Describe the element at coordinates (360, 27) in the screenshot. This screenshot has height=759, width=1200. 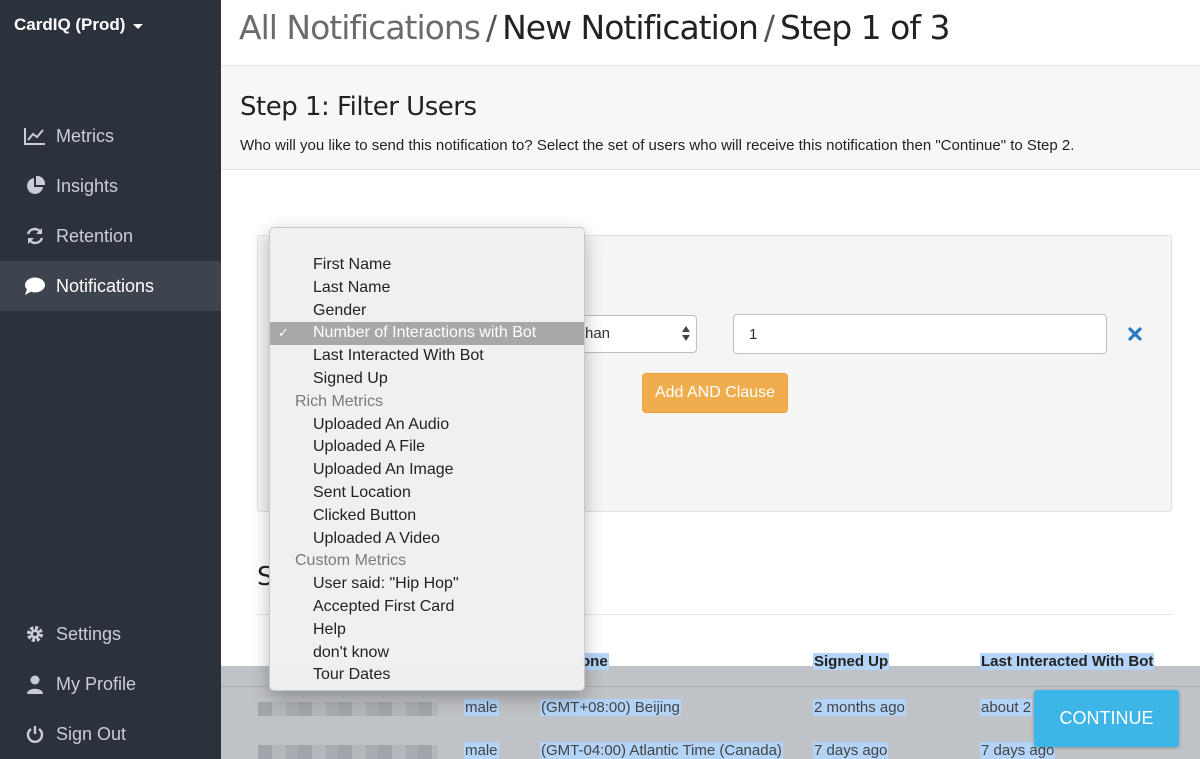
I see `breadcrumb-all-notifications: All Notifications` at that location.